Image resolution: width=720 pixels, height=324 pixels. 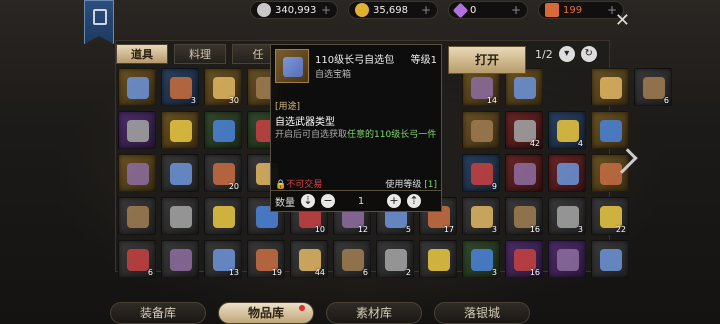 What do you see at coordinates (326, 10) in the screenshot?
I see `add-silver-button: +` at bounding box center [326, 10].